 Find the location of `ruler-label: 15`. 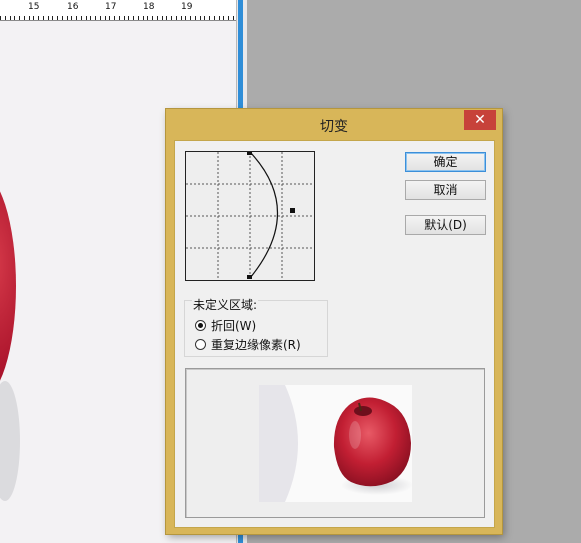

ruler-label: 15 is located at coordinates (34, 7).